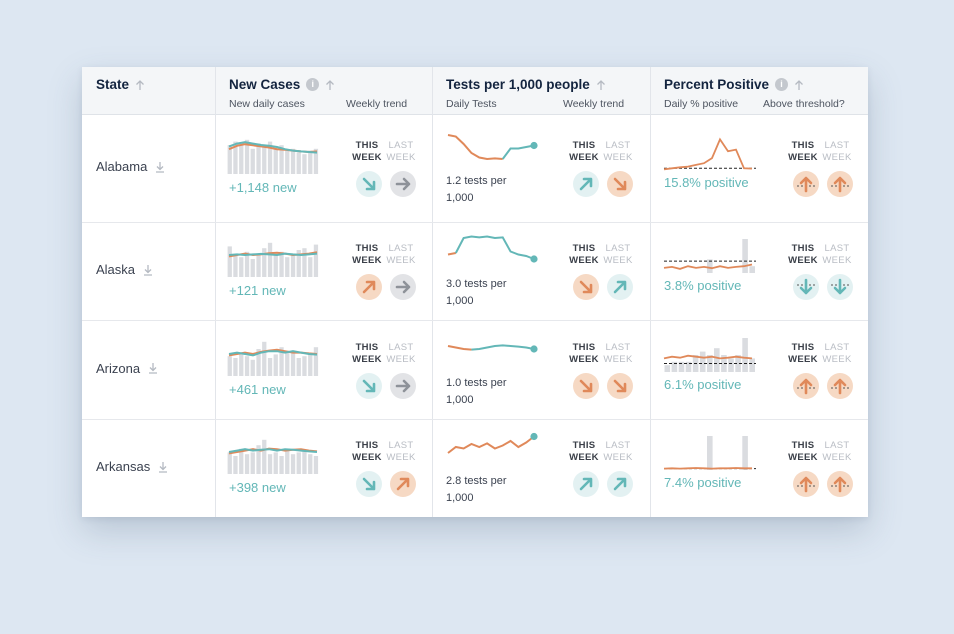  I want to click on tests-sparkline, so click(492, 249).